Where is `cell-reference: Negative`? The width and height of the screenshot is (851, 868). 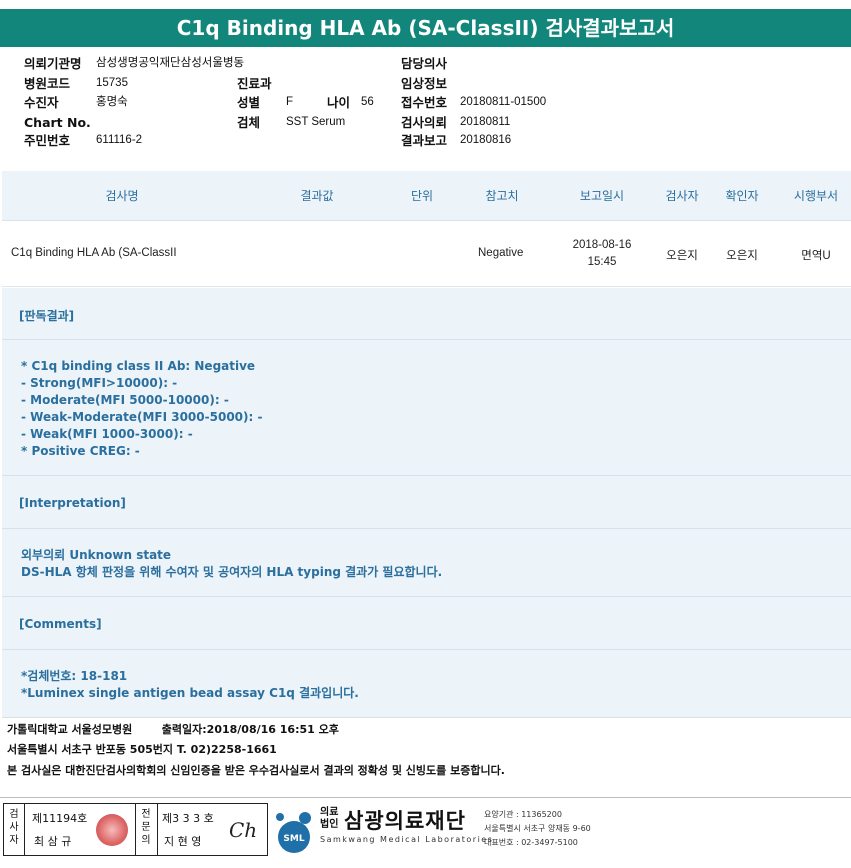
cell-reference: Negative is located at coordinates (501, 253).